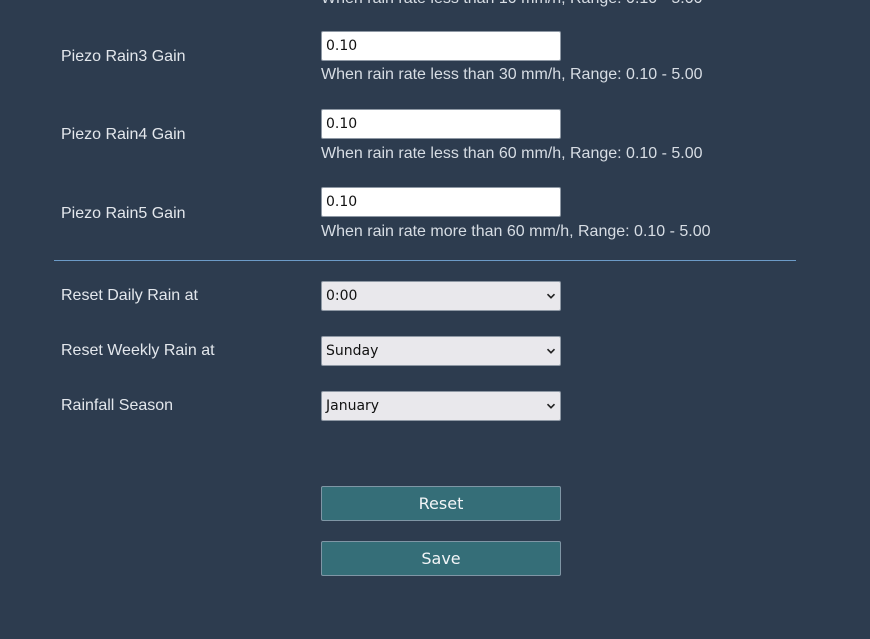 The height and width of the screenshot is (639, 870). What do you see at coordinates (441, 202) in the screenshot?
I see `rain5-gain-input` at bounding box center [441, 202].